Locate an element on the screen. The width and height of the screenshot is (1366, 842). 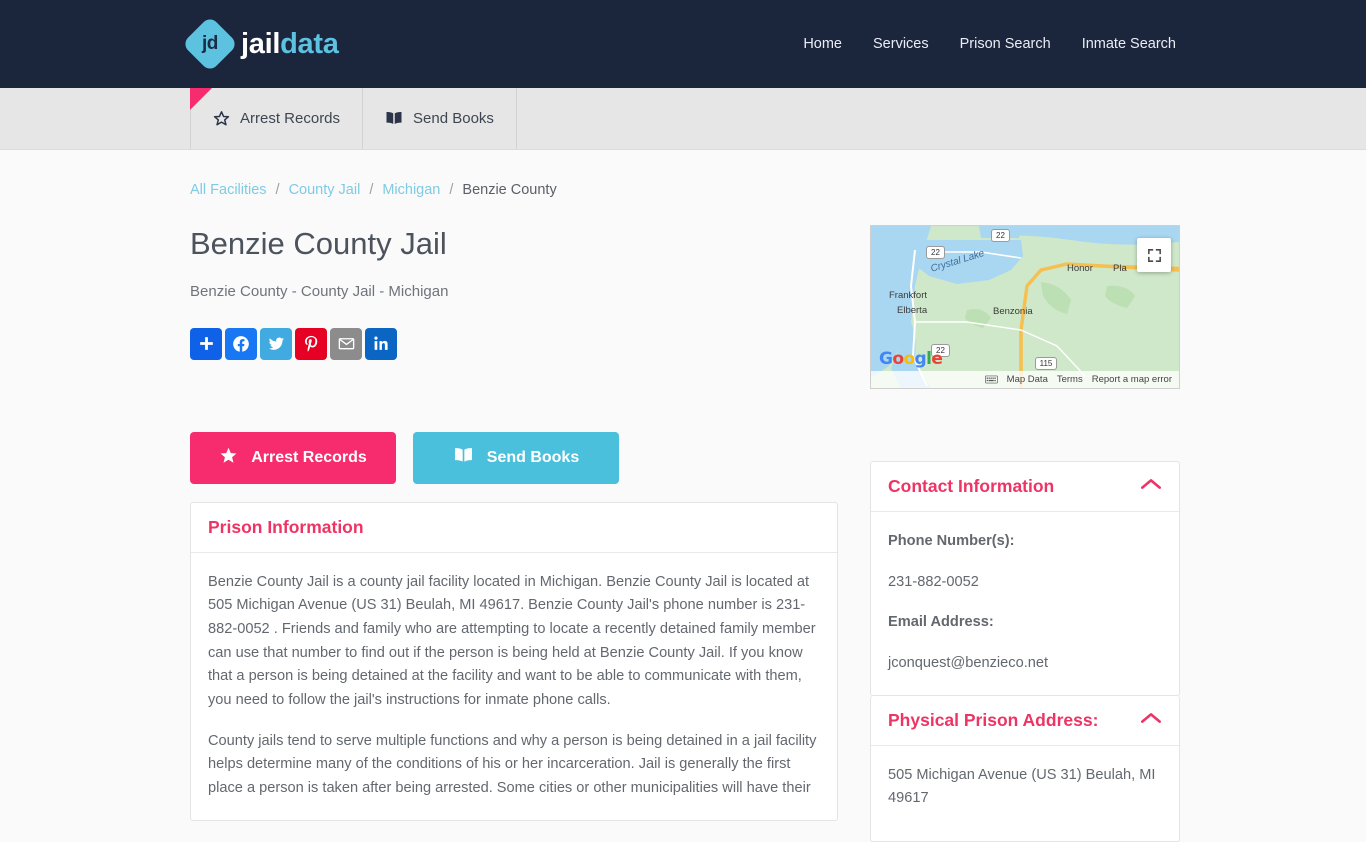
keyboard-shortcuts-icon is located at coordinates (991, 379).